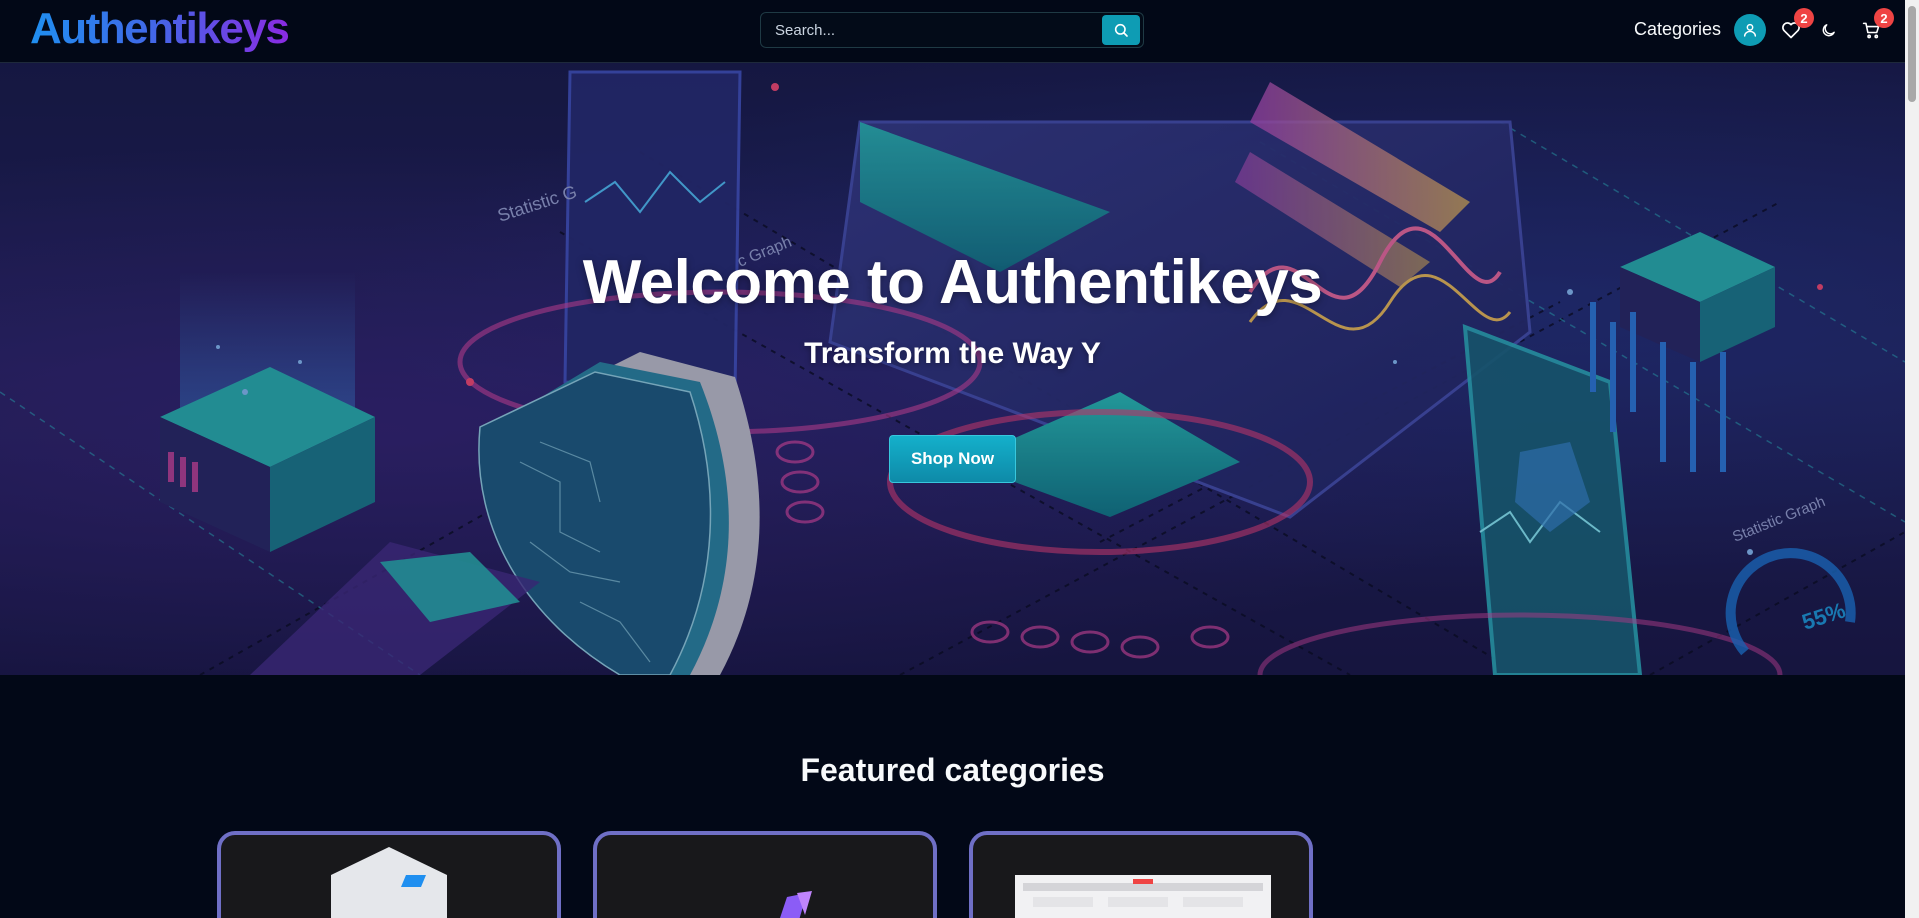  I want to click on search-bar, so click(952, 30).